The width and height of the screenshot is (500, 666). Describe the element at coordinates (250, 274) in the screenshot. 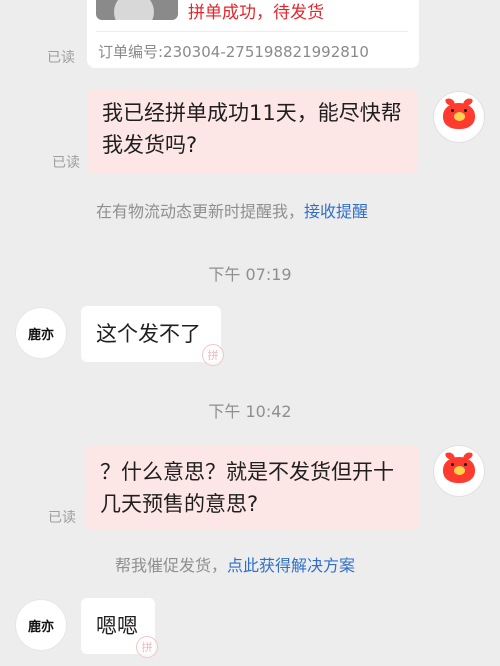

I see `timestamp: 下午 07:19` at that location.